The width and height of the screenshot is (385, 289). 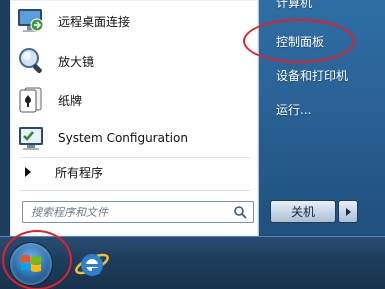 I want to click on devices-printers-link: 设备和打印机, so click(x=312, y=75).